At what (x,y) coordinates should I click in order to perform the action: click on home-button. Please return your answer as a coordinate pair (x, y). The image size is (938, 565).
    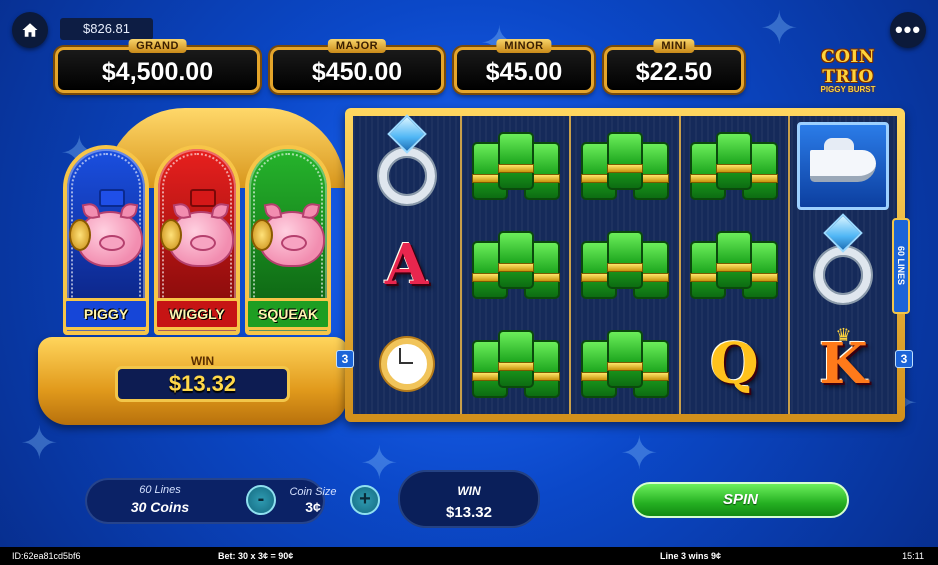
    Looking at the image, I should click on (30, 30).